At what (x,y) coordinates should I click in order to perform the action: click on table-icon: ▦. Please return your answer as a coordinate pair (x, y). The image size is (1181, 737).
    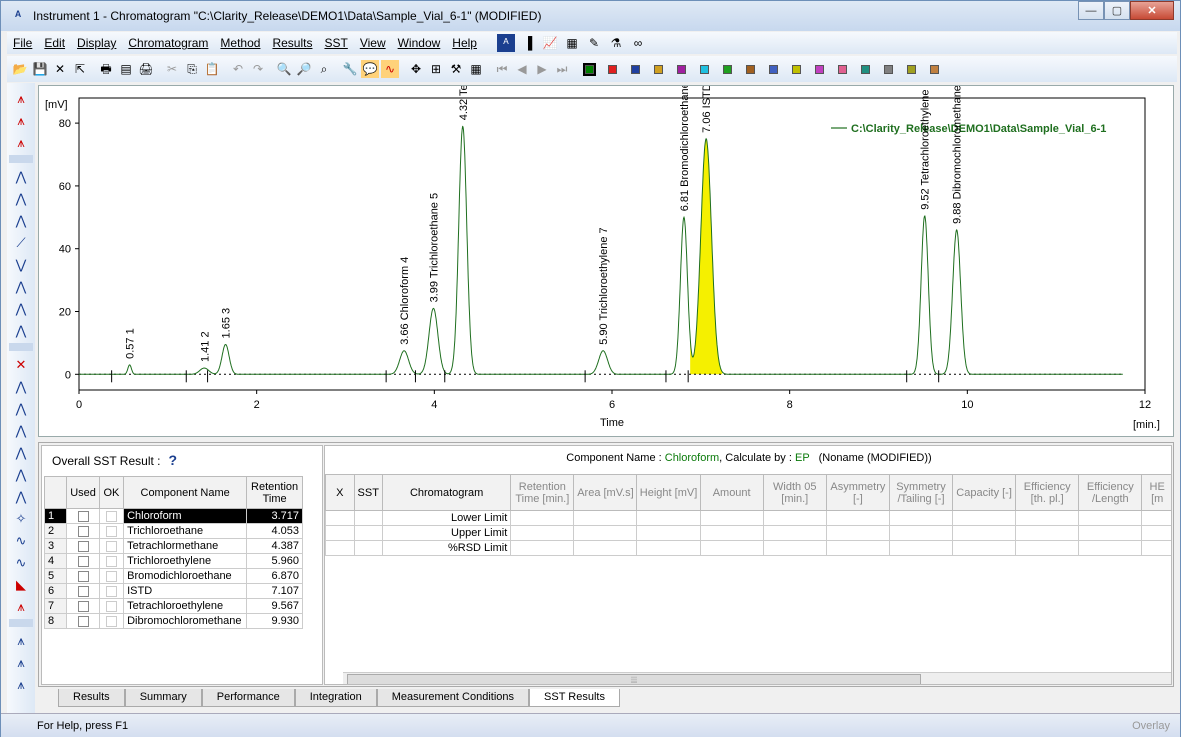
    Looking at the image, I should click on (476, 69).